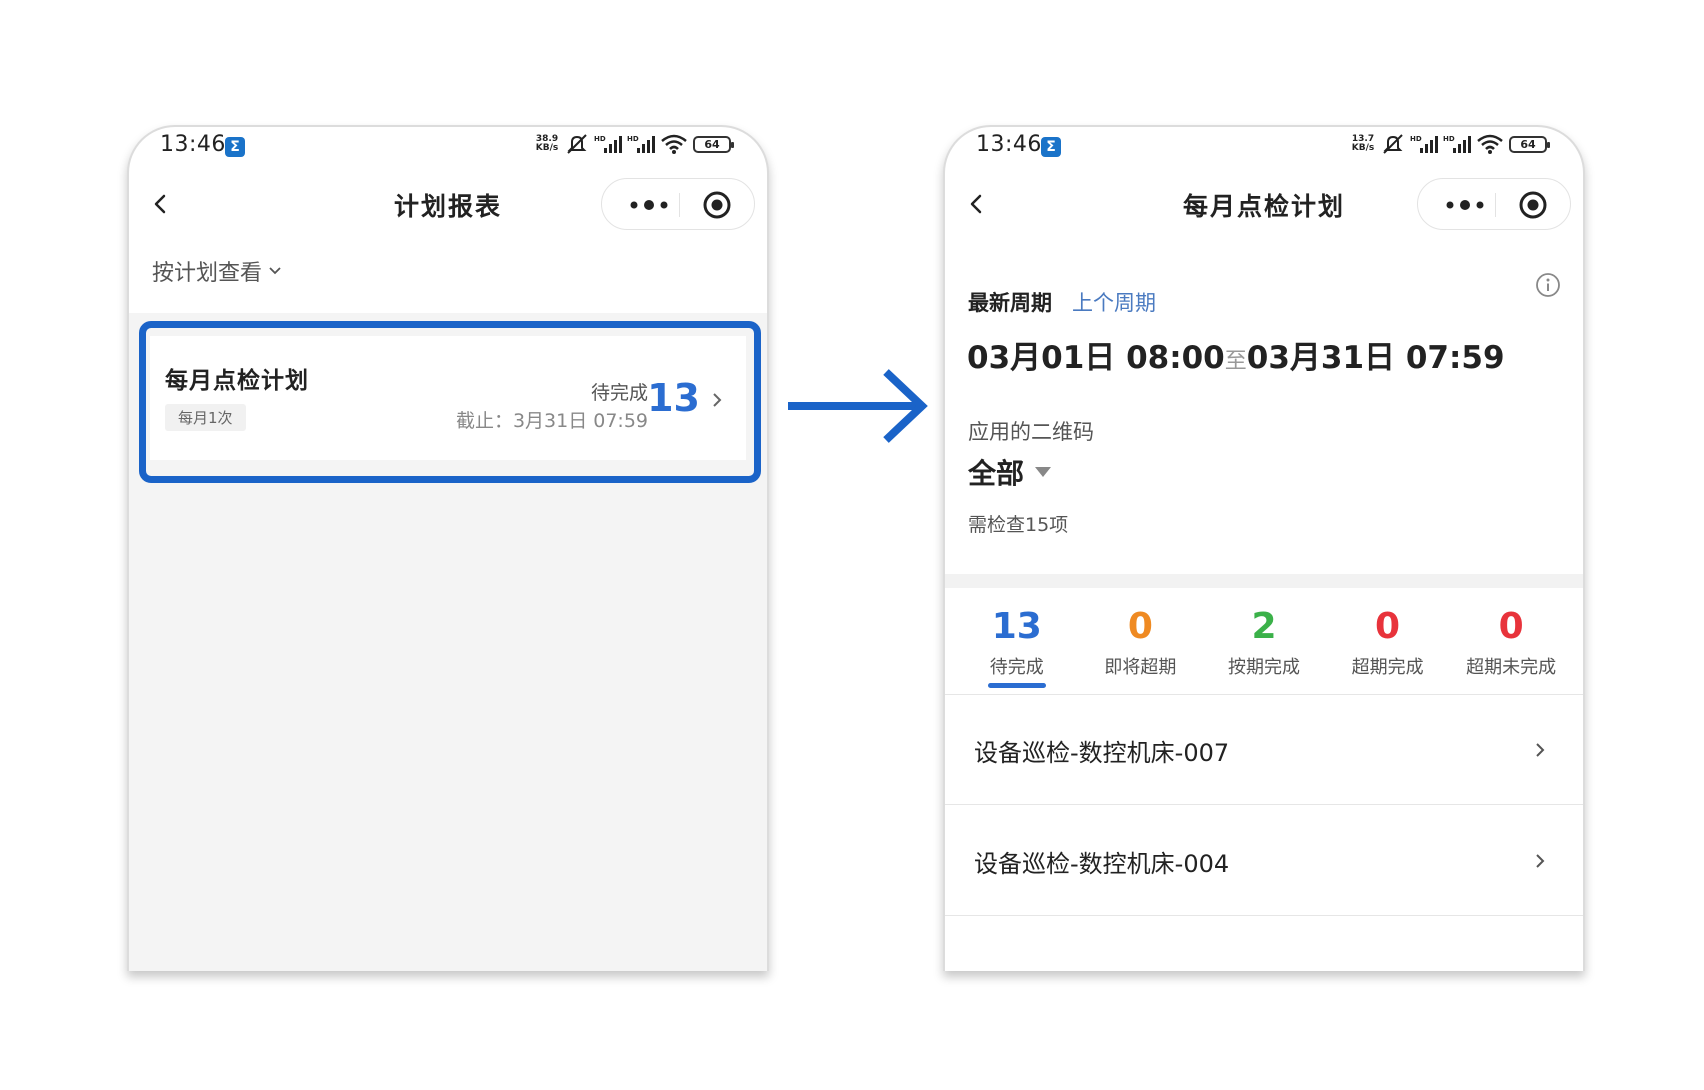 This screenshot has width=1704, height=1090. I want to click on tab-latest-cycle: 最新周期, so click(1010, 302).